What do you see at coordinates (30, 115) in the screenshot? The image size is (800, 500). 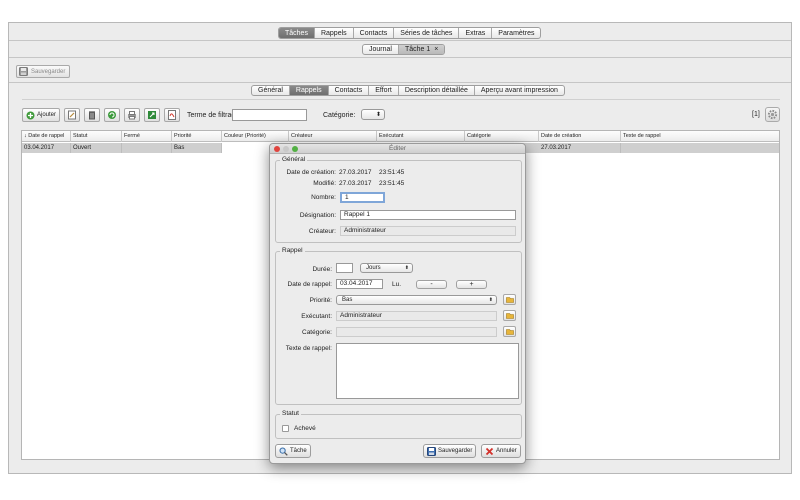 I see `add-circle-icon` at bounding box center [30, 115].